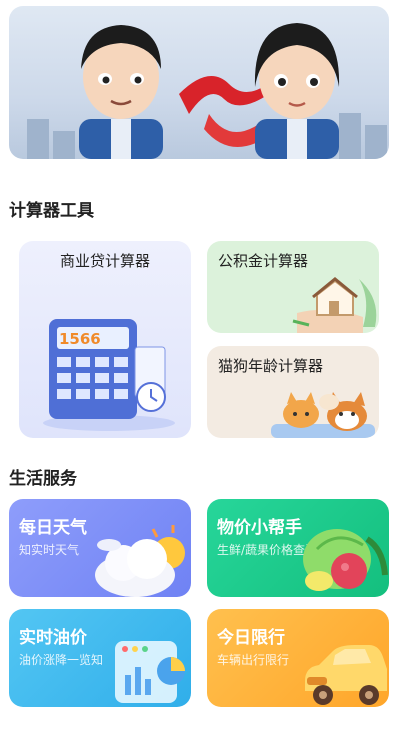 This screenshot has width=404, height=734. I want to click on calculator-display-value: 1566, so click(80, 339).